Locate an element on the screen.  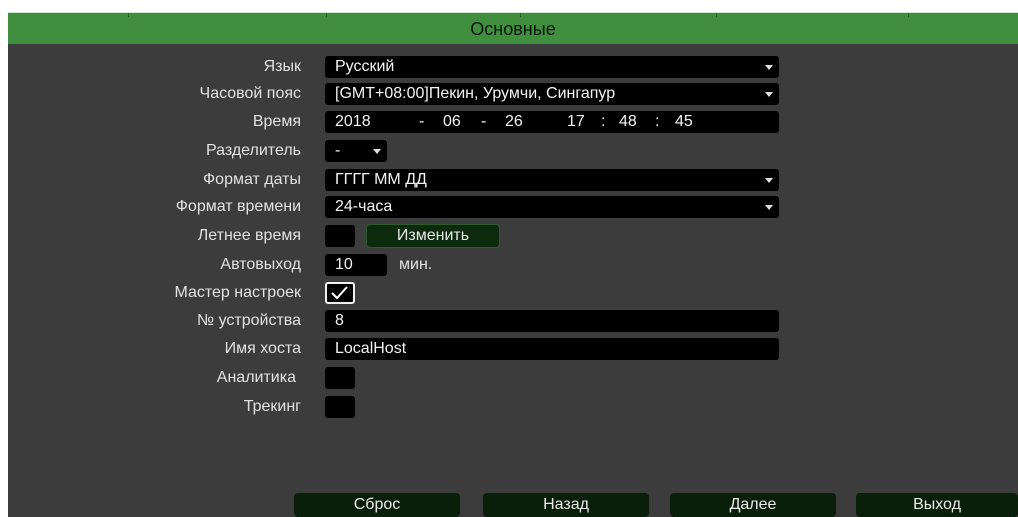
device-number-input: 8 is located at coordinates (552, 321).